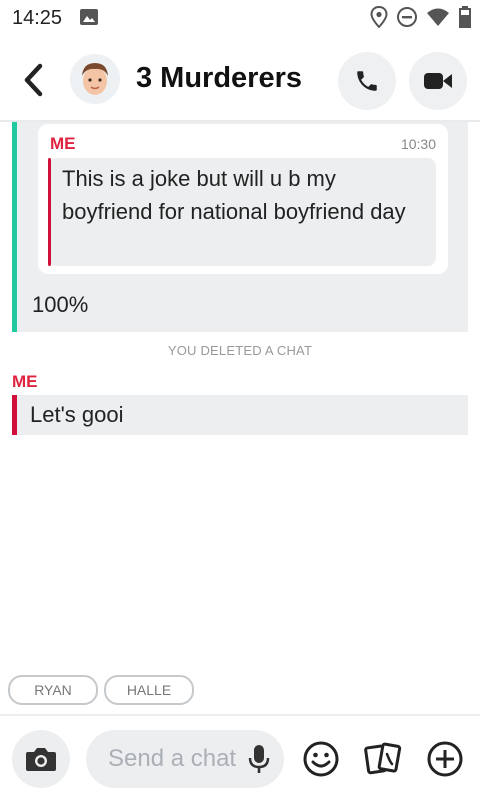 The width and height of the screenshot is (480, 800). I want to click on participant-chip-ryan: RYAN, so click(53, 690).